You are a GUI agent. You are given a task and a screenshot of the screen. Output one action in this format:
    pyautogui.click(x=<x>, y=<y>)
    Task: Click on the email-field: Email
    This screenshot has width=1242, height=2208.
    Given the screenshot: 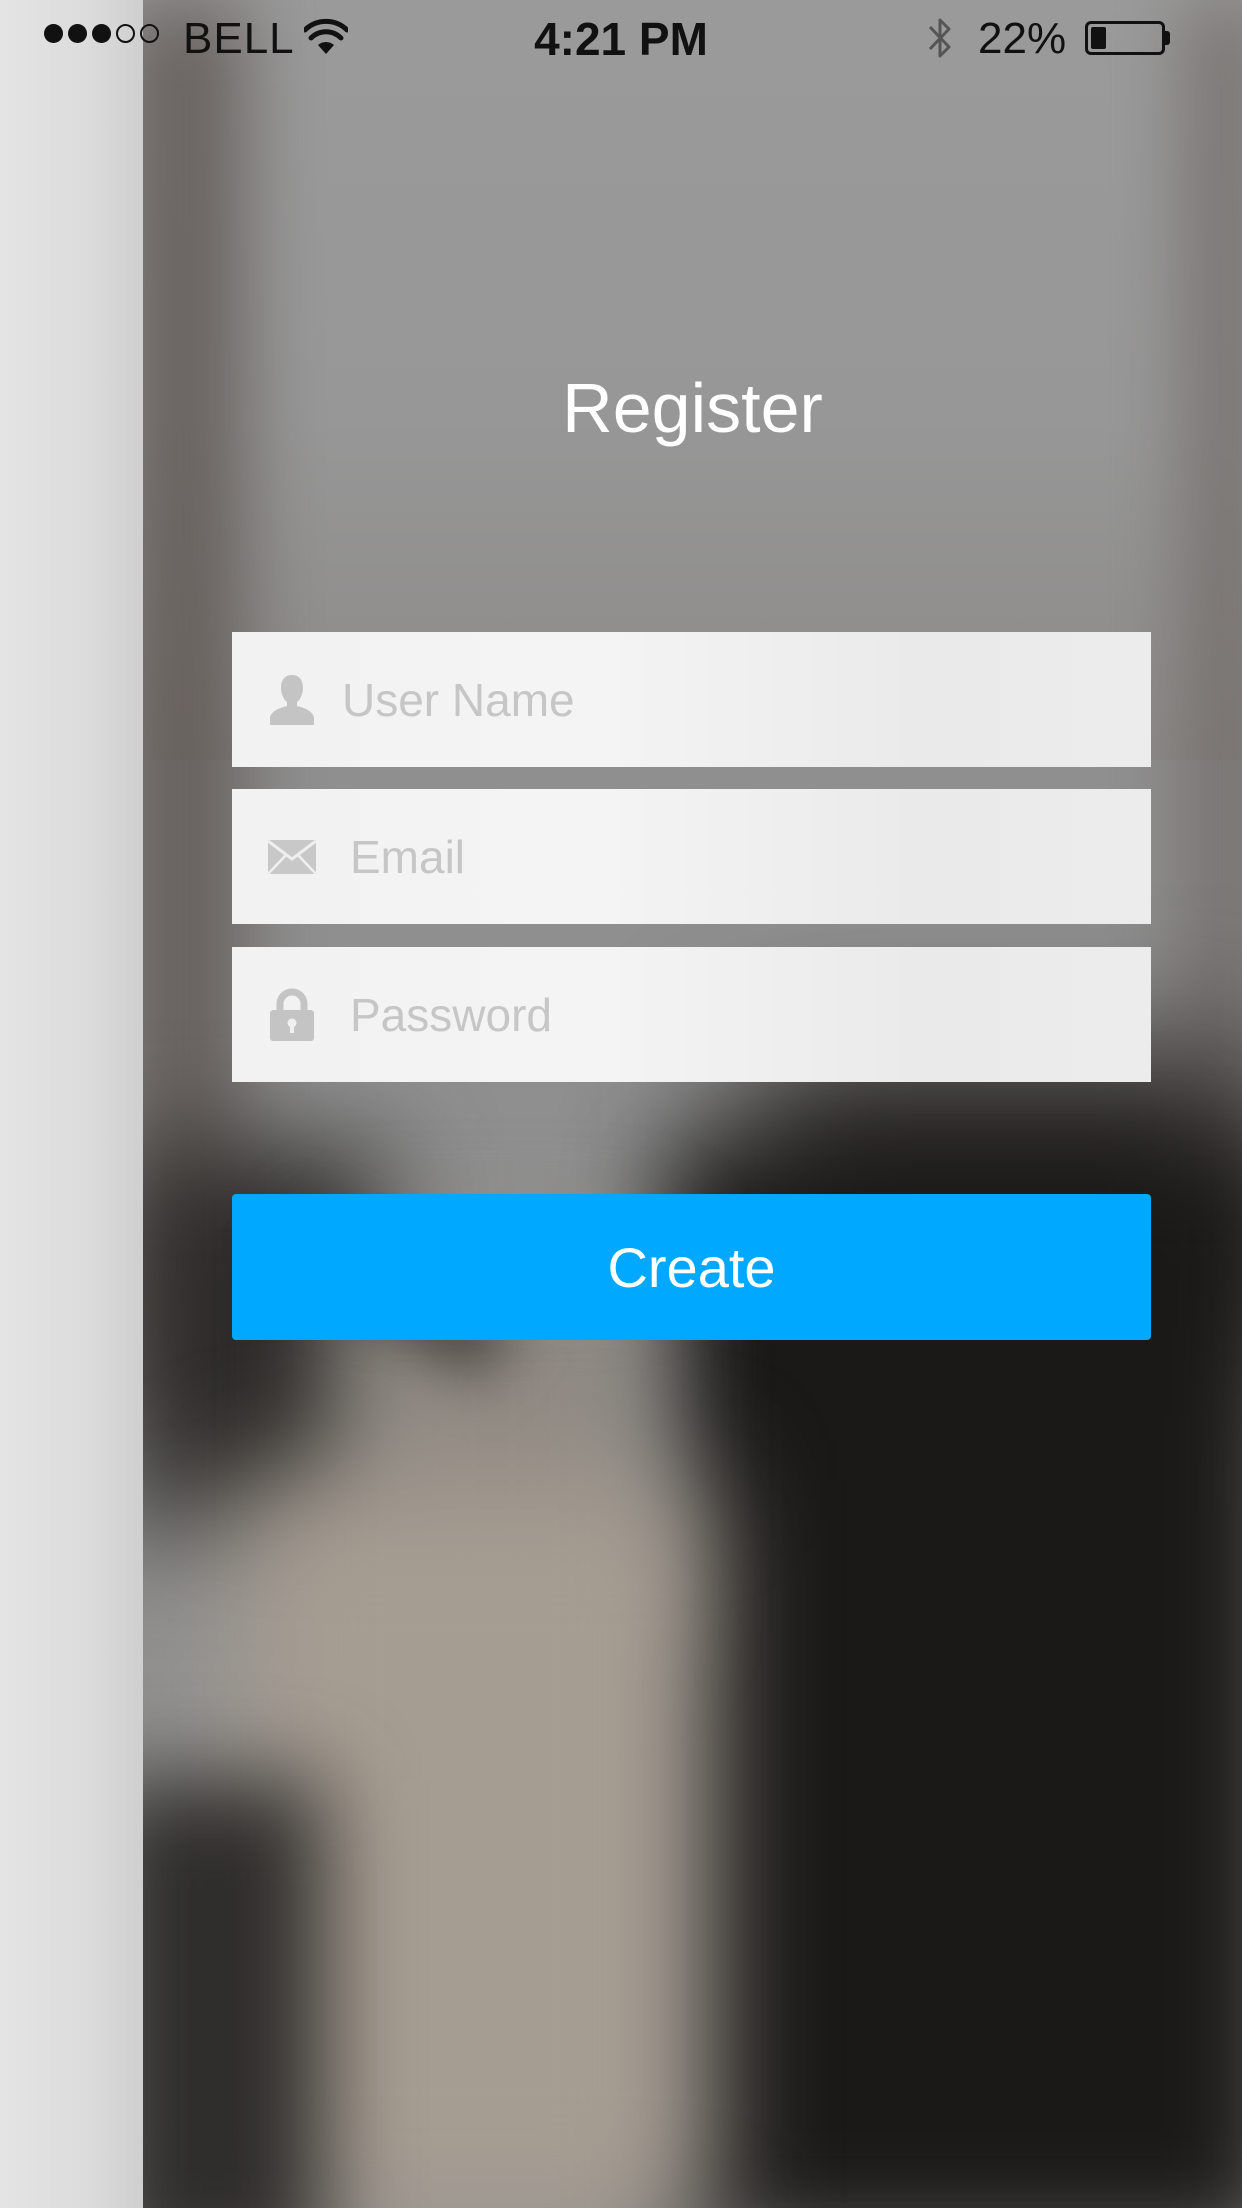 What is the action you would take?
    pyautogui.click(x=691, y=856)
    